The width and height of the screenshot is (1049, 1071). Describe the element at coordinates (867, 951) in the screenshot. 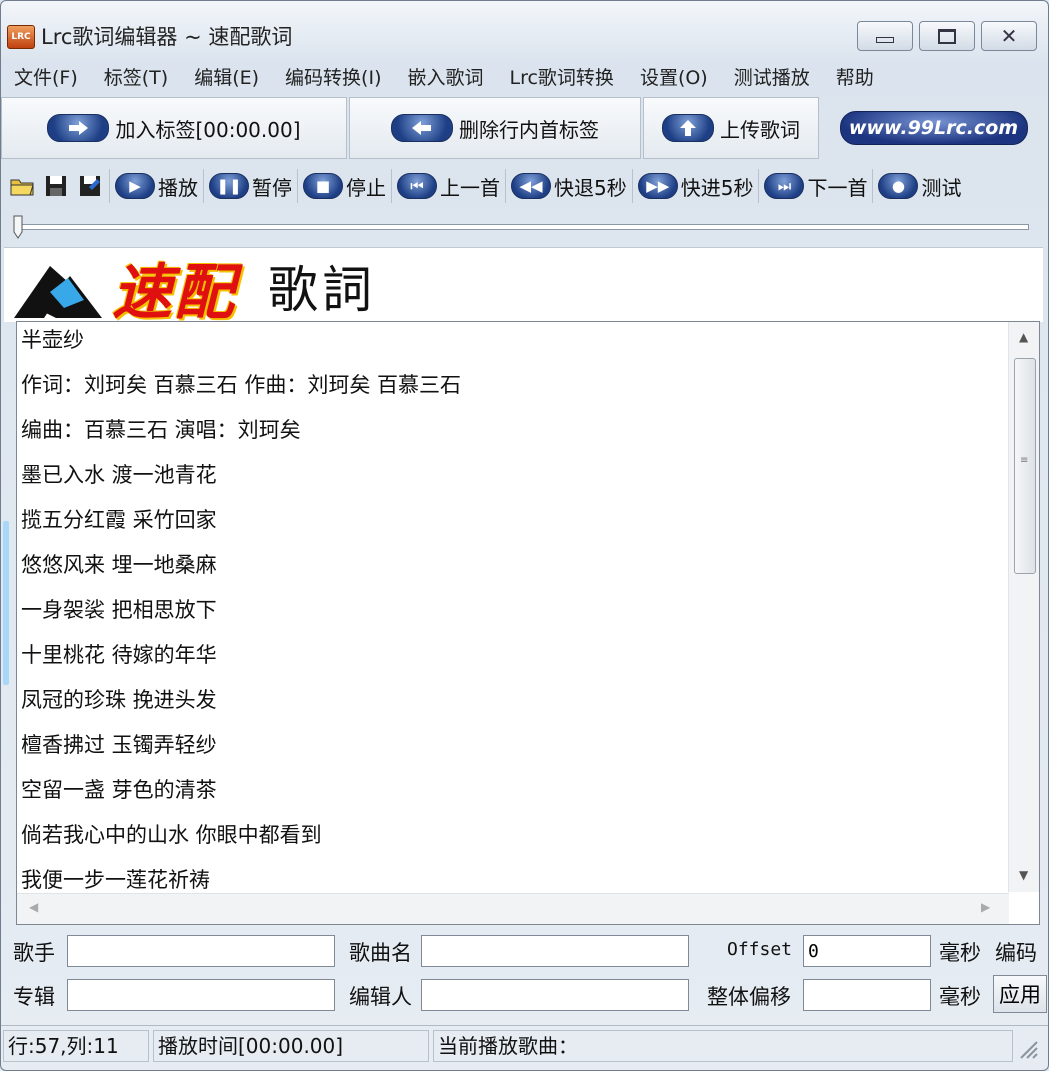

I see `offset-input` at that location.